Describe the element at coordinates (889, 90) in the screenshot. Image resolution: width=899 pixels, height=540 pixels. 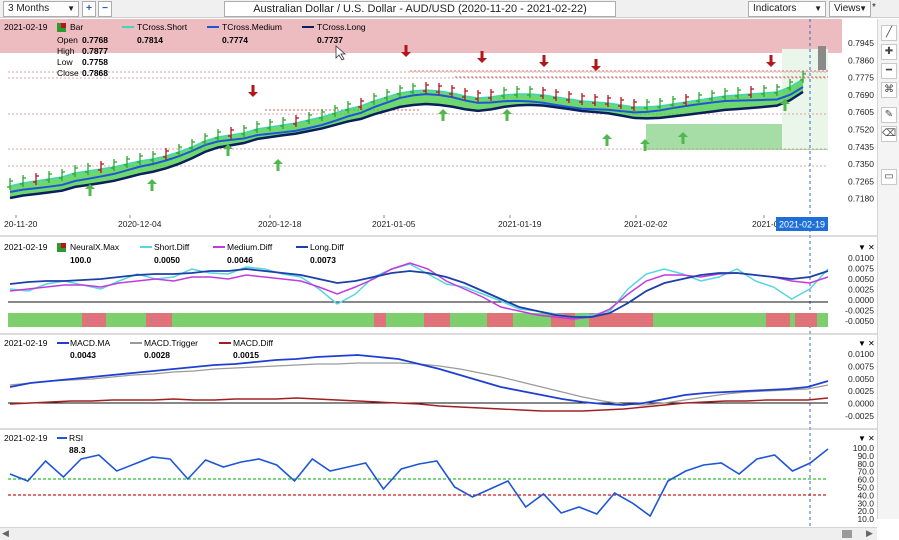
I see `magnet-icon: ⌘` at that location.